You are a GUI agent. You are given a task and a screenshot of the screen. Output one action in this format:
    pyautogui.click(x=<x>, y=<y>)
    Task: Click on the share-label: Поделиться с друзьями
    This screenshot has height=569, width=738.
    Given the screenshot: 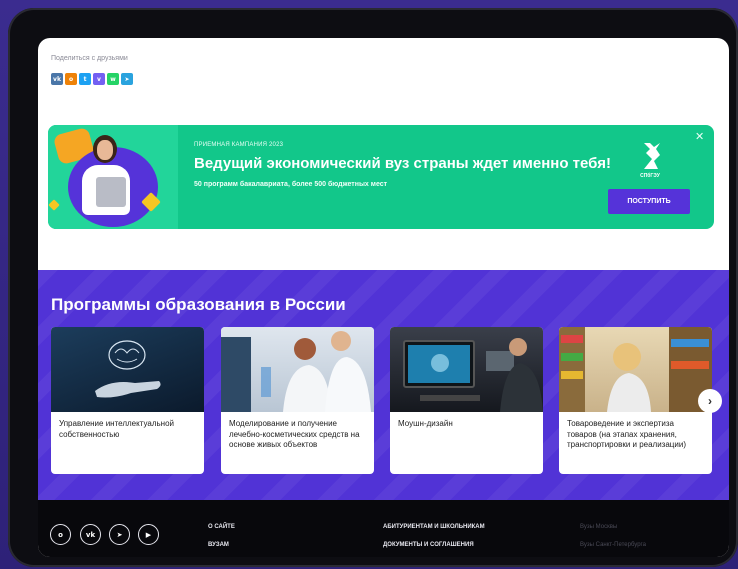 What is the action you would take?
    pyautogui.click(x=89, y=58)
    